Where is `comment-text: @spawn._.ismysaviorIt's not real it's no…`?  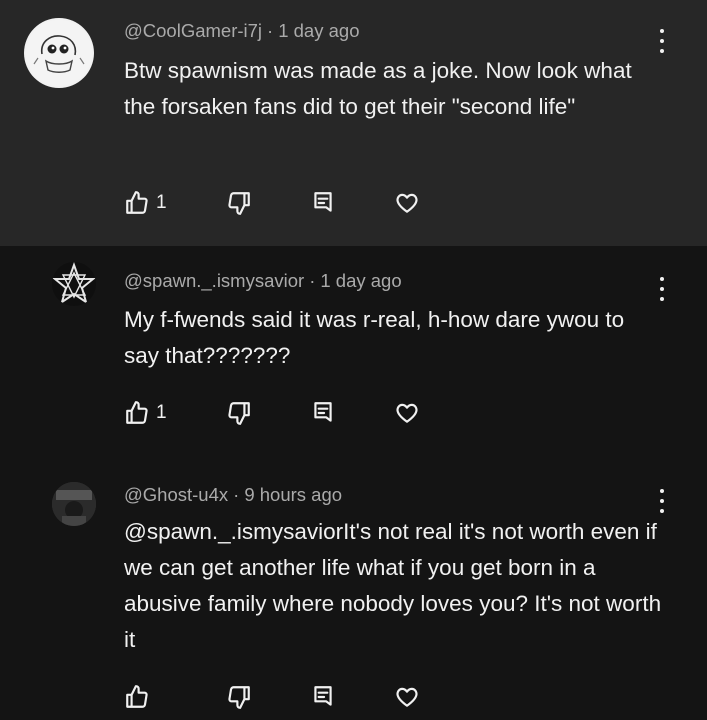 comment-text: @spawn._.ismysaviorIt's not real it's no… is located at coordinates (393, 585).